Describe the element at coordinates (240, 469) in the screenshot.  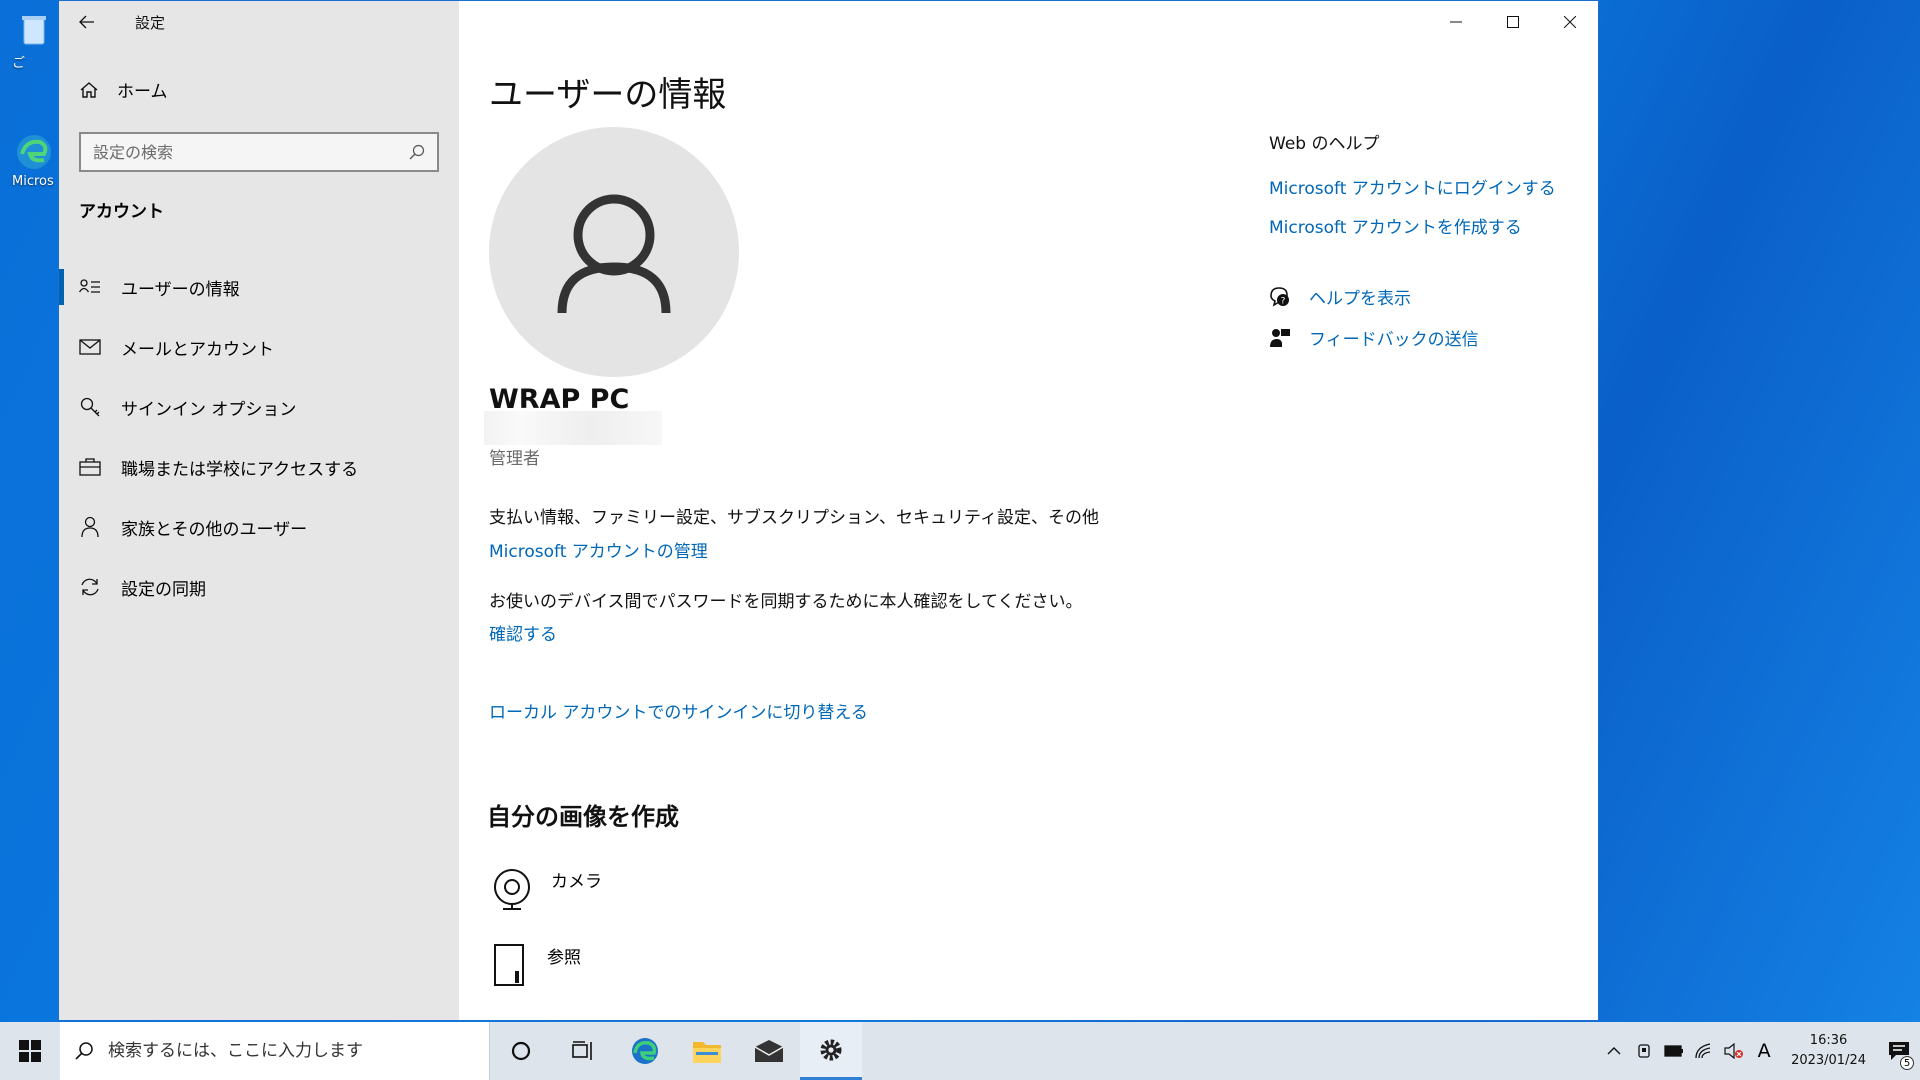
I see `sidebar-item-label: 職場または学校にアクセスする` at that location.